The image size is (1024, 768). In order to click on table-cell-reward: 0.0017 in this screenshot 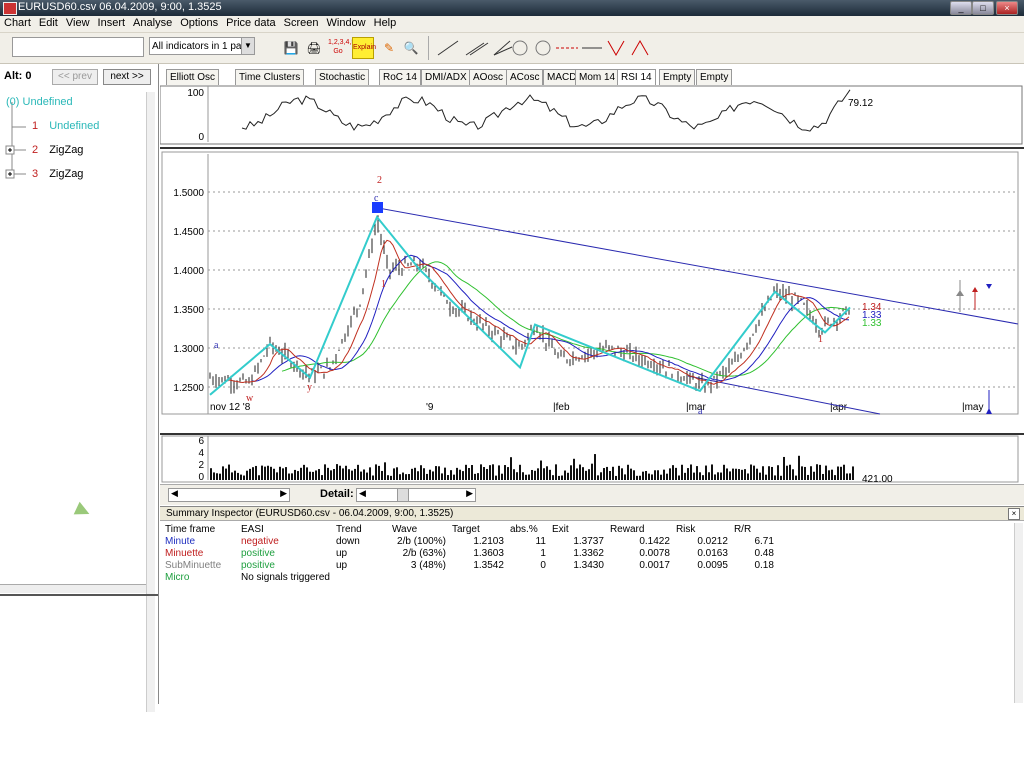, I will do `click(654, 565)`.